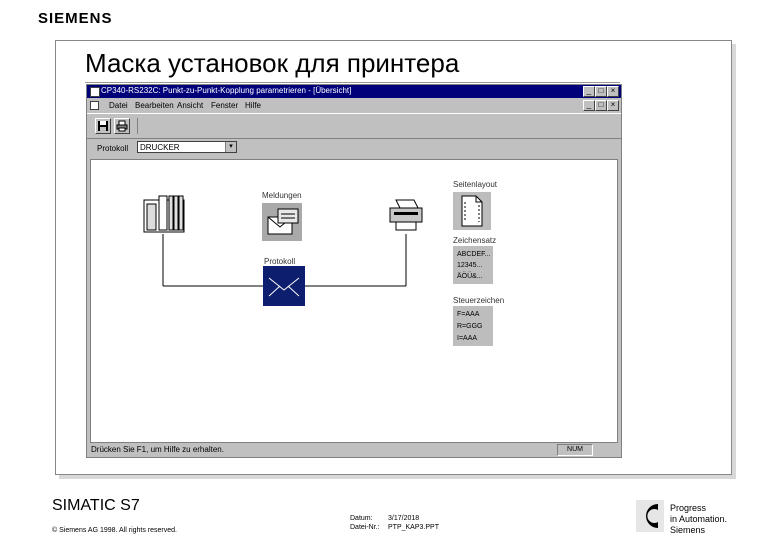 The image size is (780, 540). I want to click on protocol-envelope-icon, so click(284, 286).